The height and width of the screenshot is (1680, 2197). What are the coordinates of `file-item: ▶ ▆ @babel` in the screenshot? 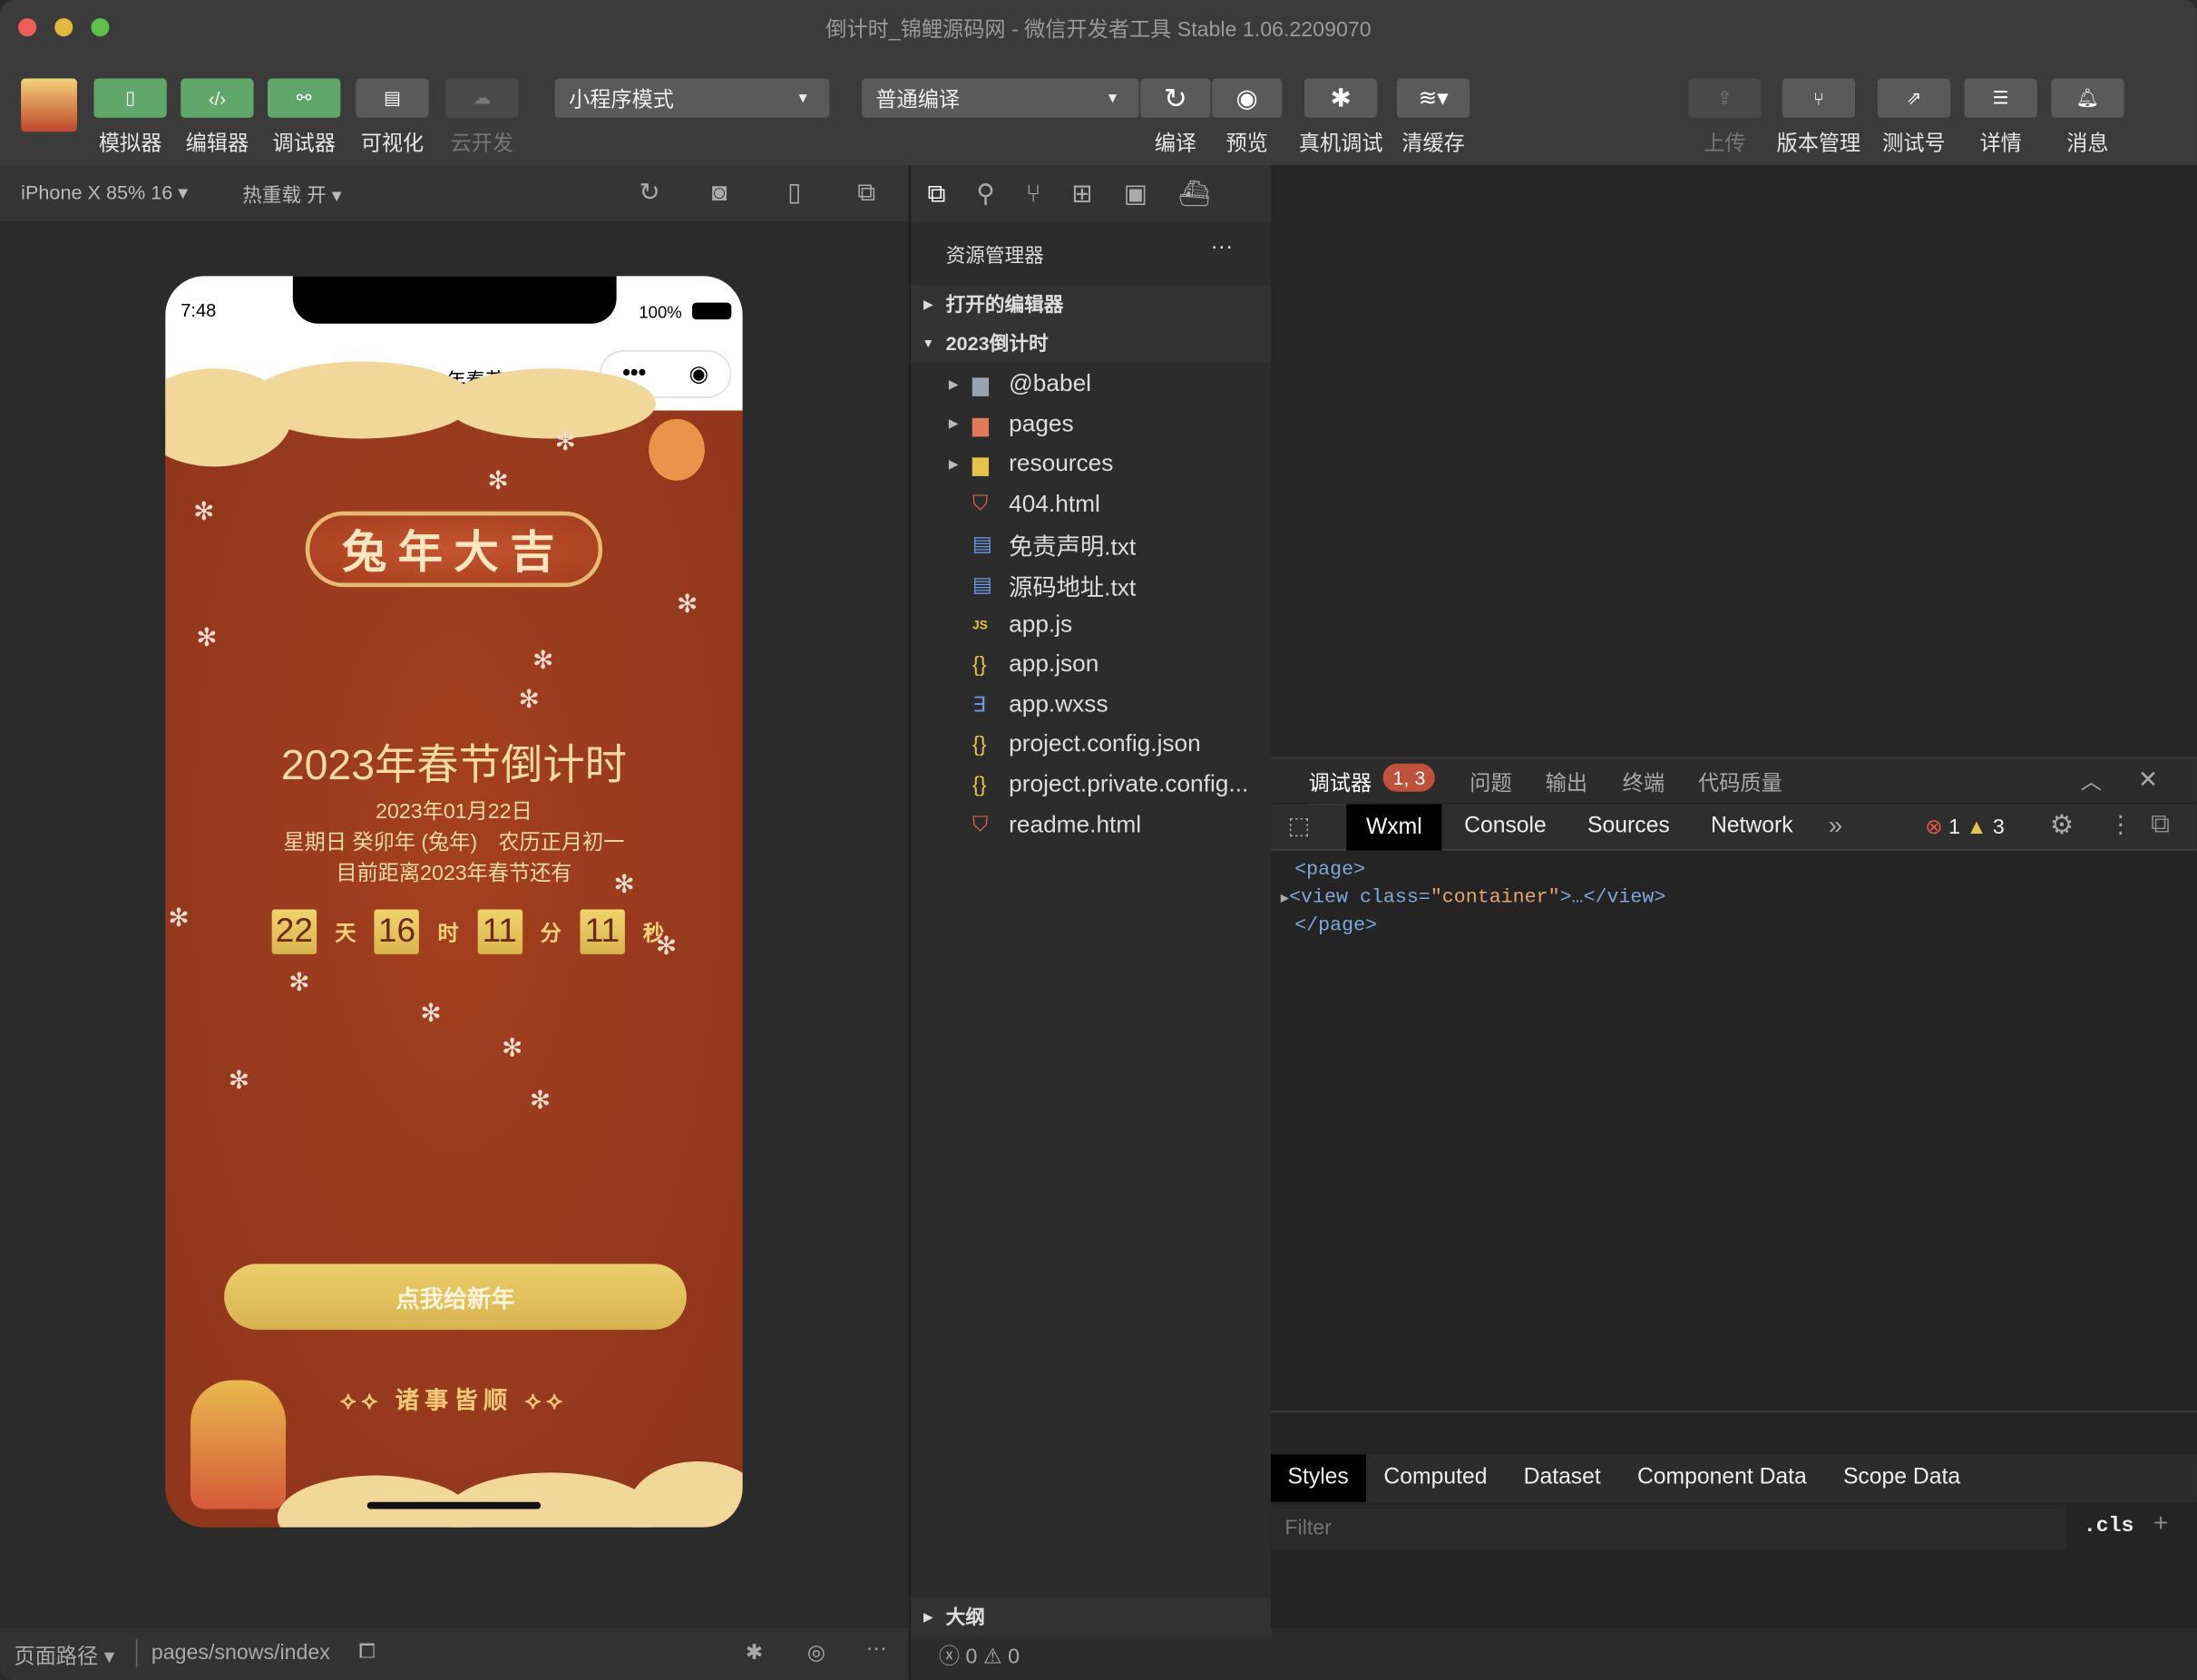 It's located at (1092, 384).